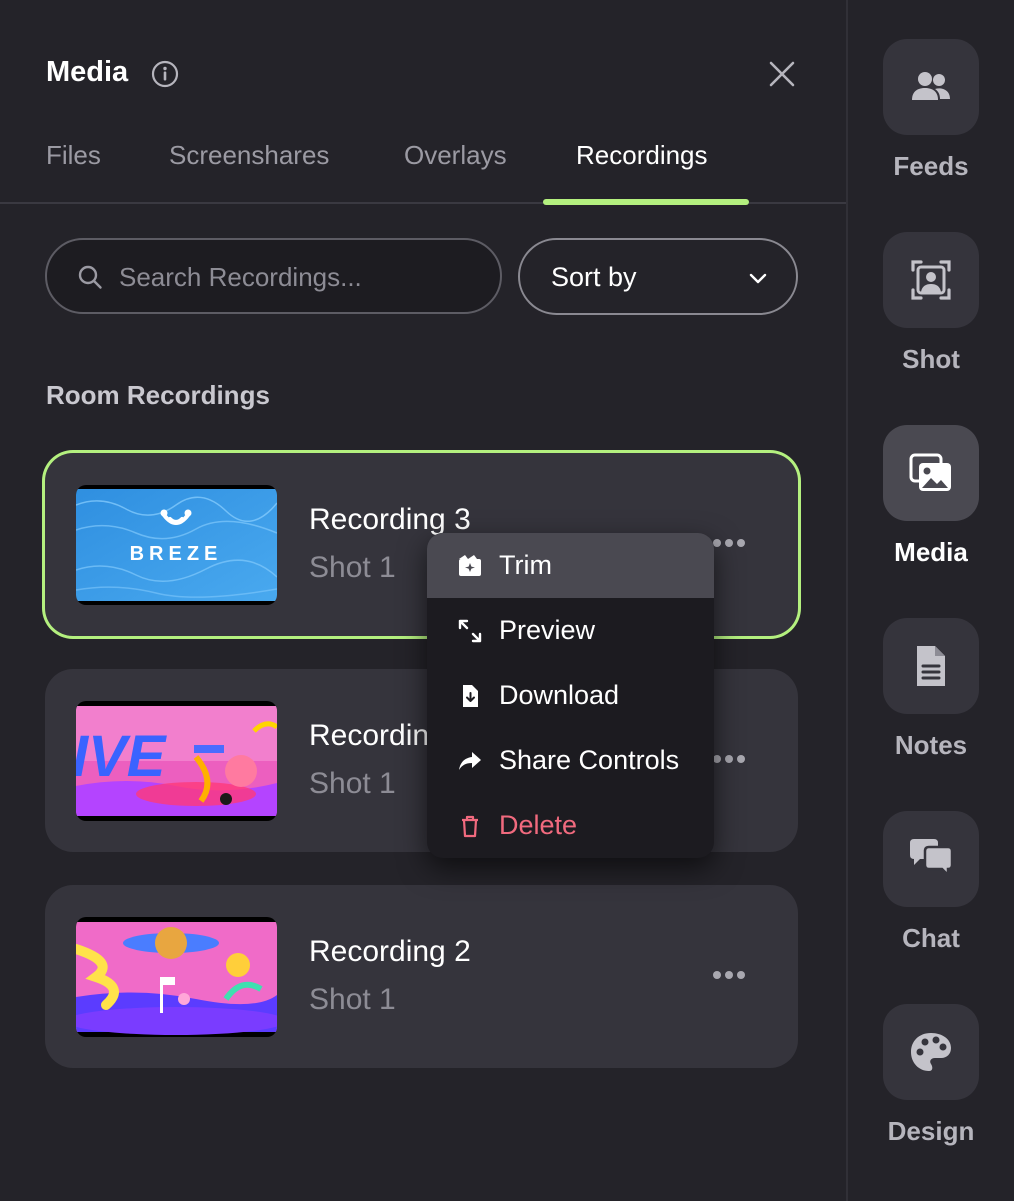  Describe the element at coordinates (758, 278) in the screenshot. I see `chevron-down-icon` at that location.